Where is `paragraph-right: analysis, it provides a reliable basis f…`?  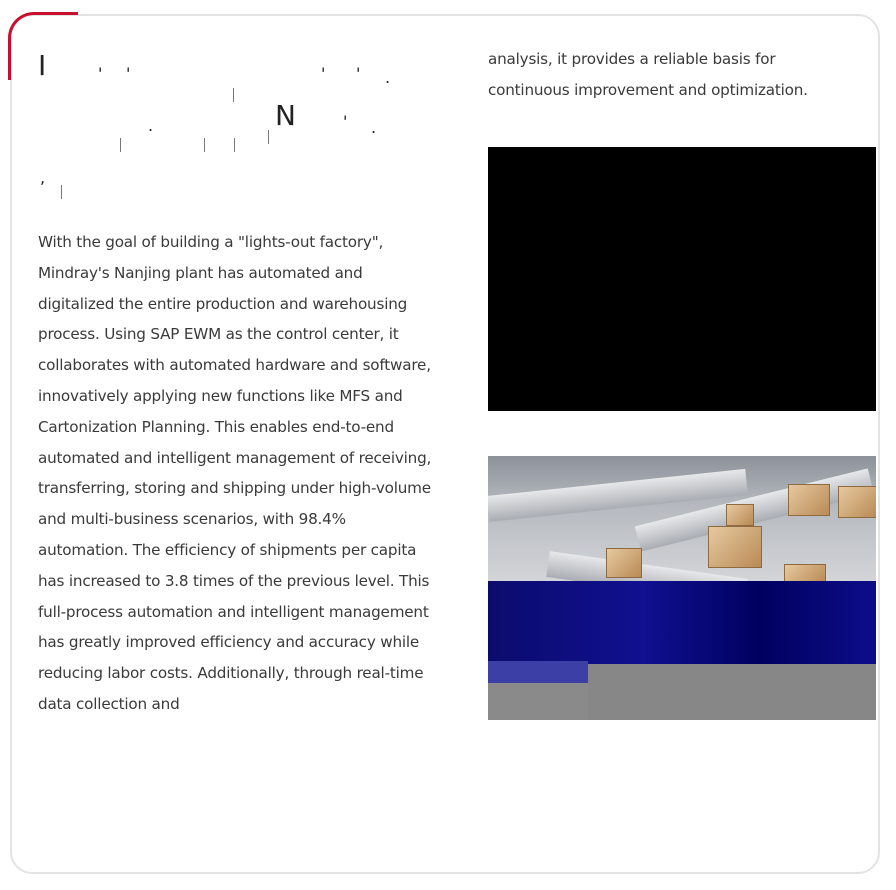
paragraph-right: analysis, it provides a reliable basis f… is located at coordinates (648, 74).